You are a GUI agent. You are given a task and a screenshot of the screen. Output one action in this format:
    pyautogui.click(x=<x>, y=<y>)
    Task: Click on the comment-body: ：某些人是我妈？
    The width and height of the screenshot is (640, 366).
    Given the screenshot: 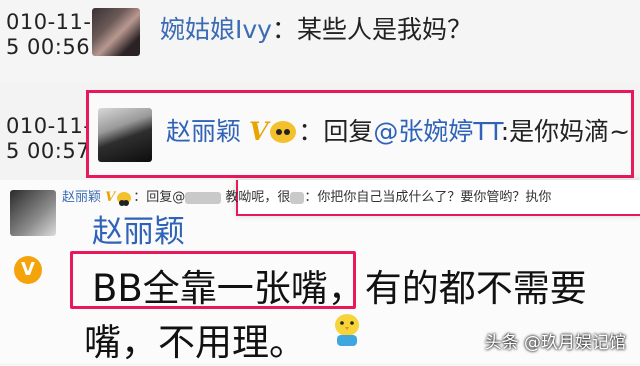 What is the action you would take?
    pyautogui.click(x=371, y=29)
    